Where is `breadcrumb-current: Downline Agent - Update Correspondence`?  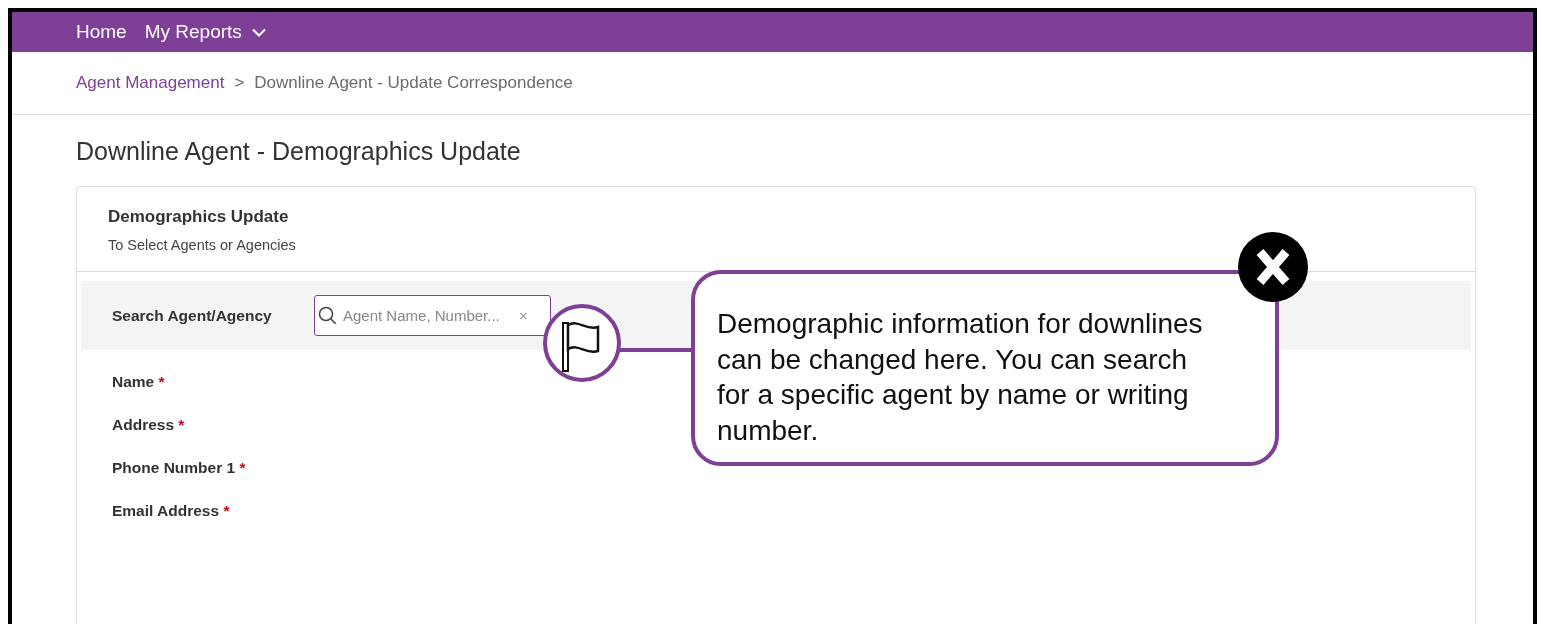
breadcrumb-current: Downline Agent - Update Correspondence is located at coordinates (413, 83).